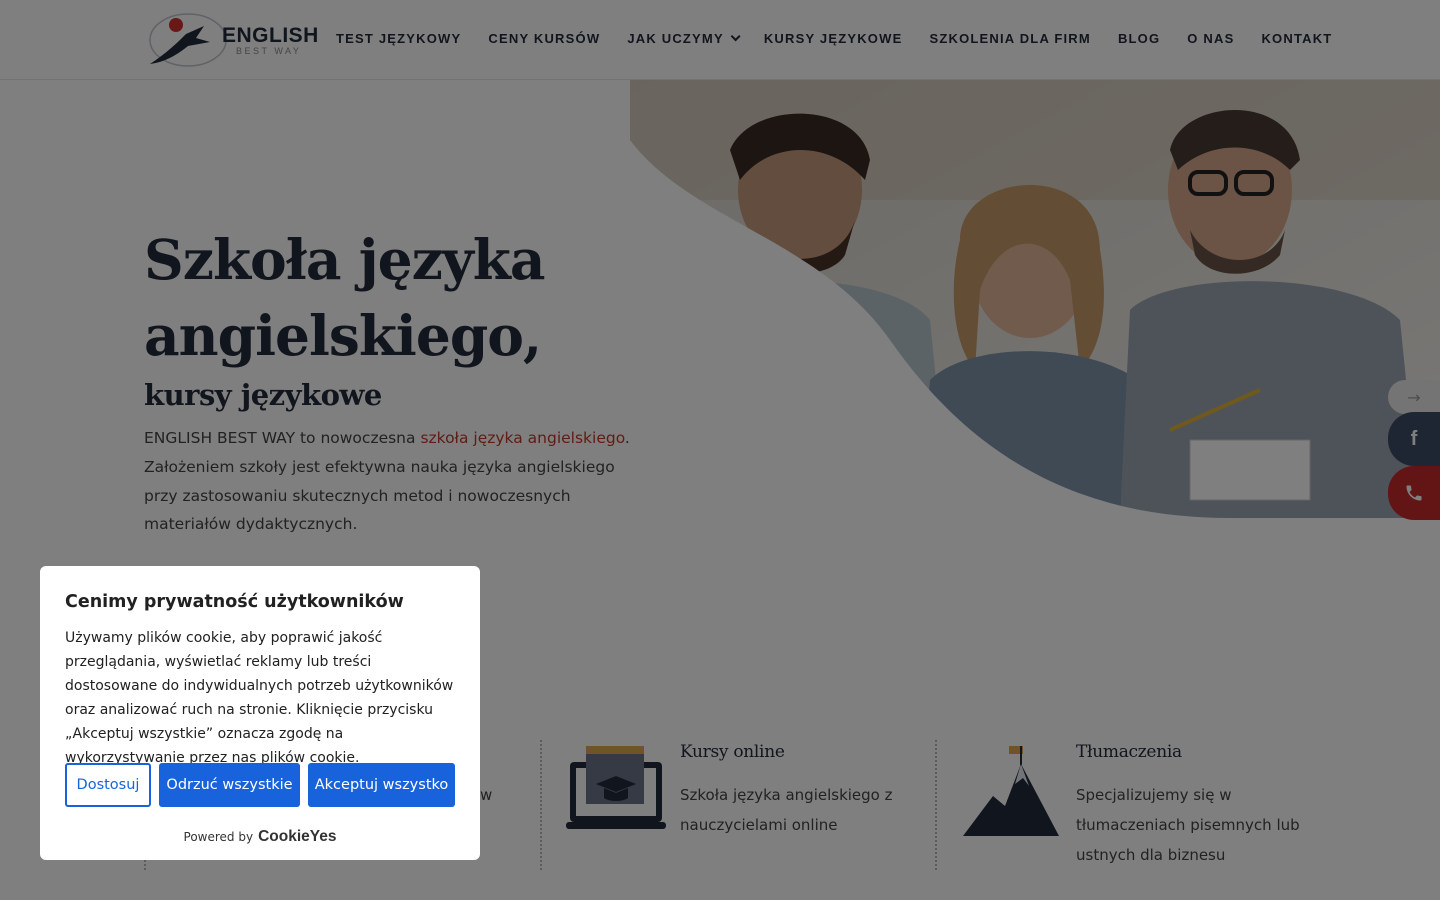  What do you see at coordinates (234, 602) in the screenshot?
I see `cookie-title: Cenimy prywatność użytkowników` at bounding box center [234, 602].